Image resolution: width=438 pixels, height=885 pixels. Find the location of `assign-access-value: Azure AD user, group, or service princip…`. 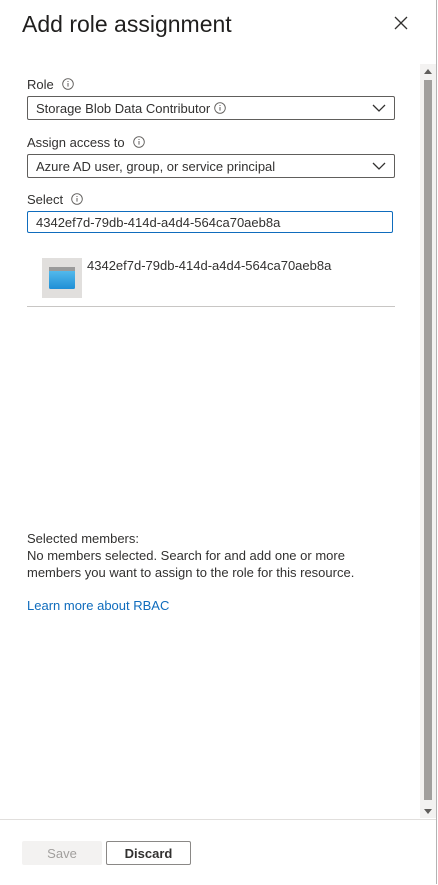

assign-access-value: Azure AD user, group, or service princip… is located at coordinates (156, 166).